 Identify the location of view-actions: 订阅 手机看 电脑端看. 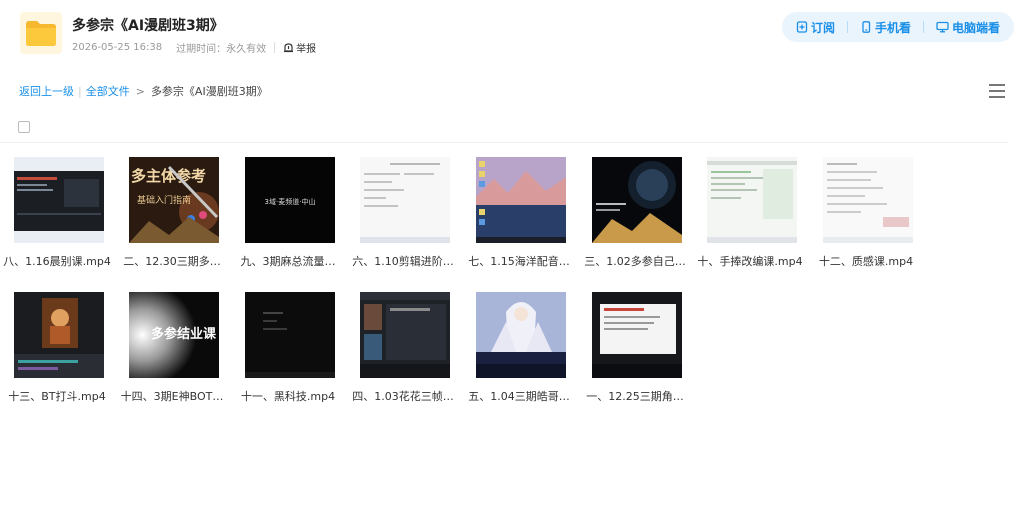
(898, 27).